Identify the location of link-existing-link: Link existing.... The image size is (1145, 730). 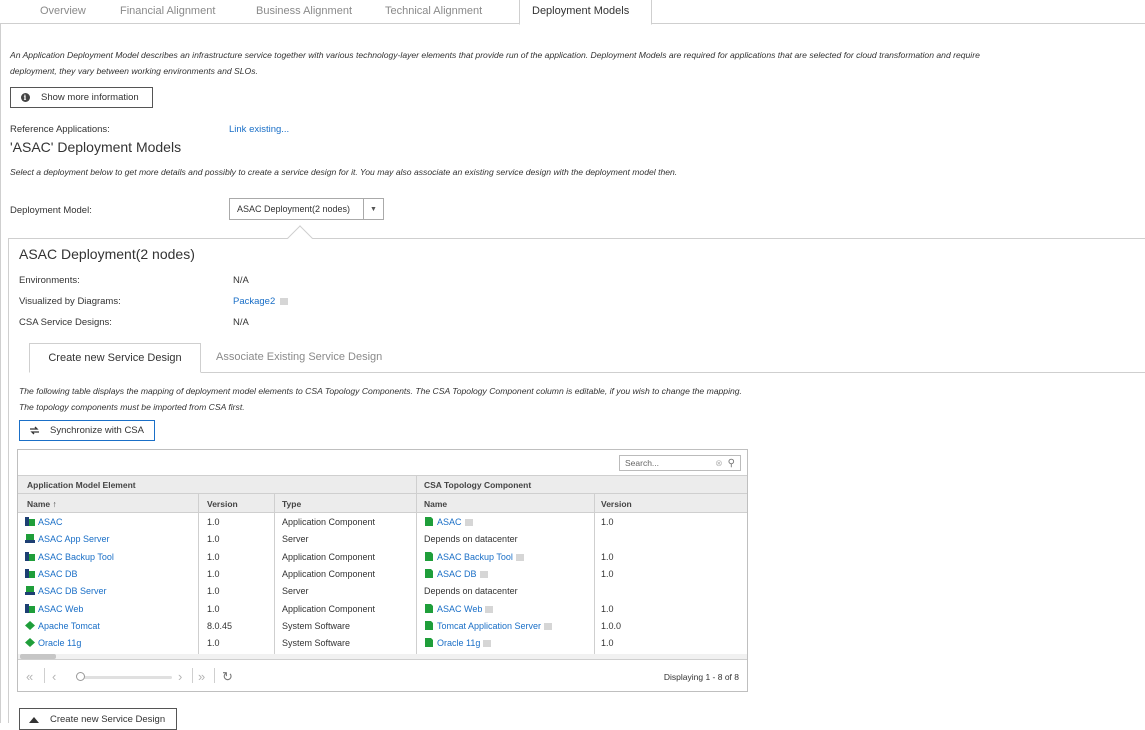
(259, 129).